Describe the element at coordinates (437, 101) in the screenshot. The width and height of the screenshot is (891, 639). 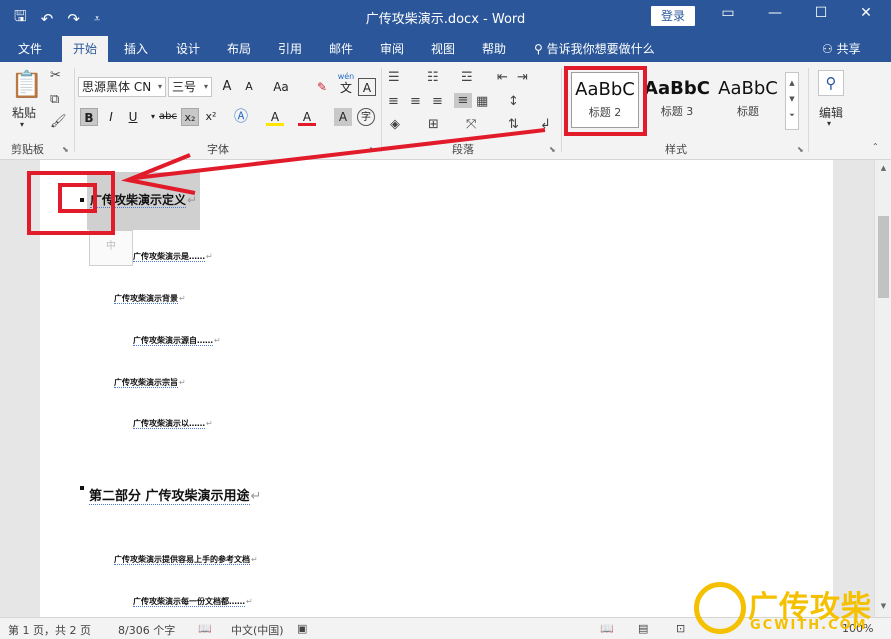
I see `align-right-icon: ≡` at that location.